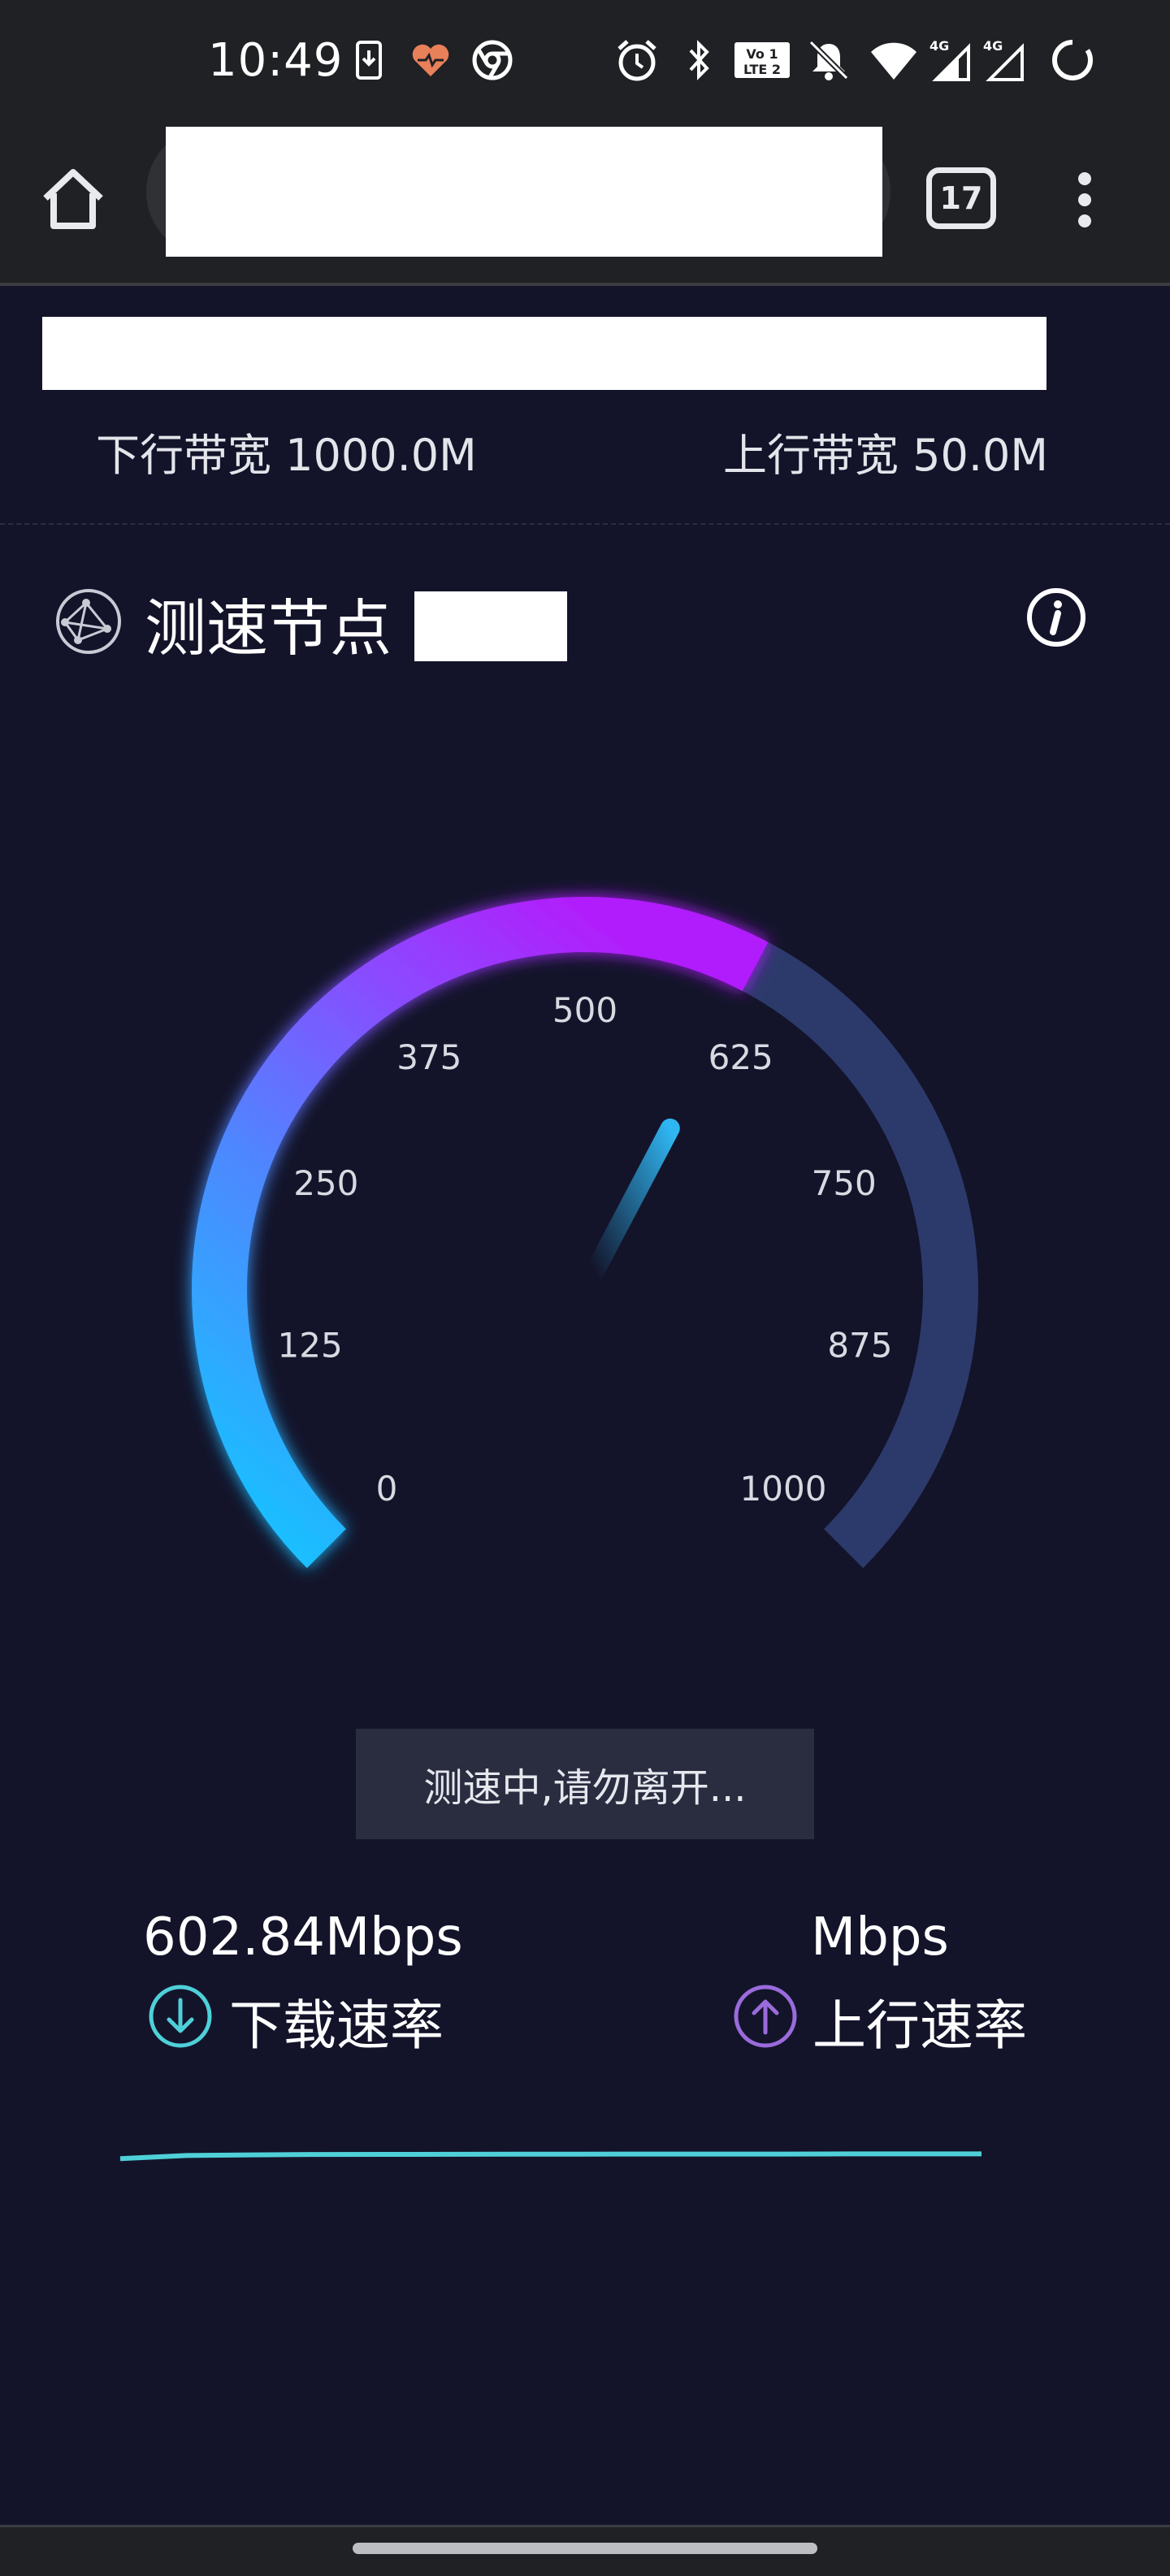  What do you see at coordinates (1056, 617) in the screenshot?
I see `info-icon` at bounding box center [1056, 617].